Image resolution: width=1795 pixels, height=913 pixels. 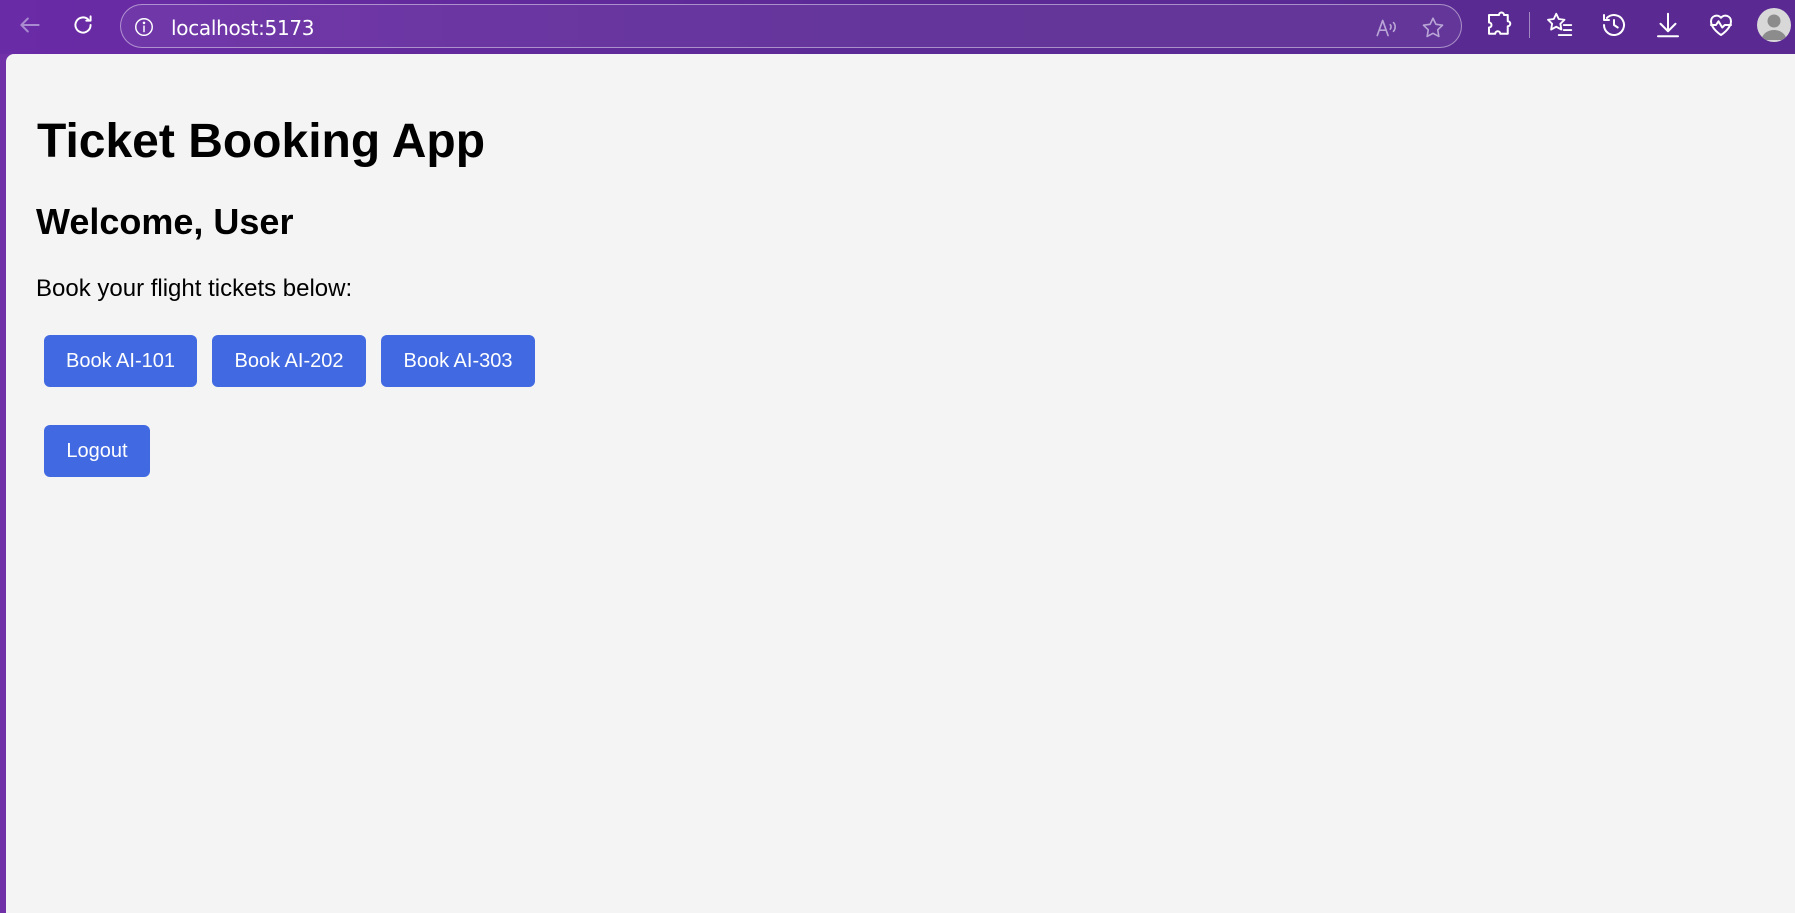 What do you see at coordinates (1433, 28) in the screenshot?
I see `favorite-star-icon` at bounding box center [1433, 28].